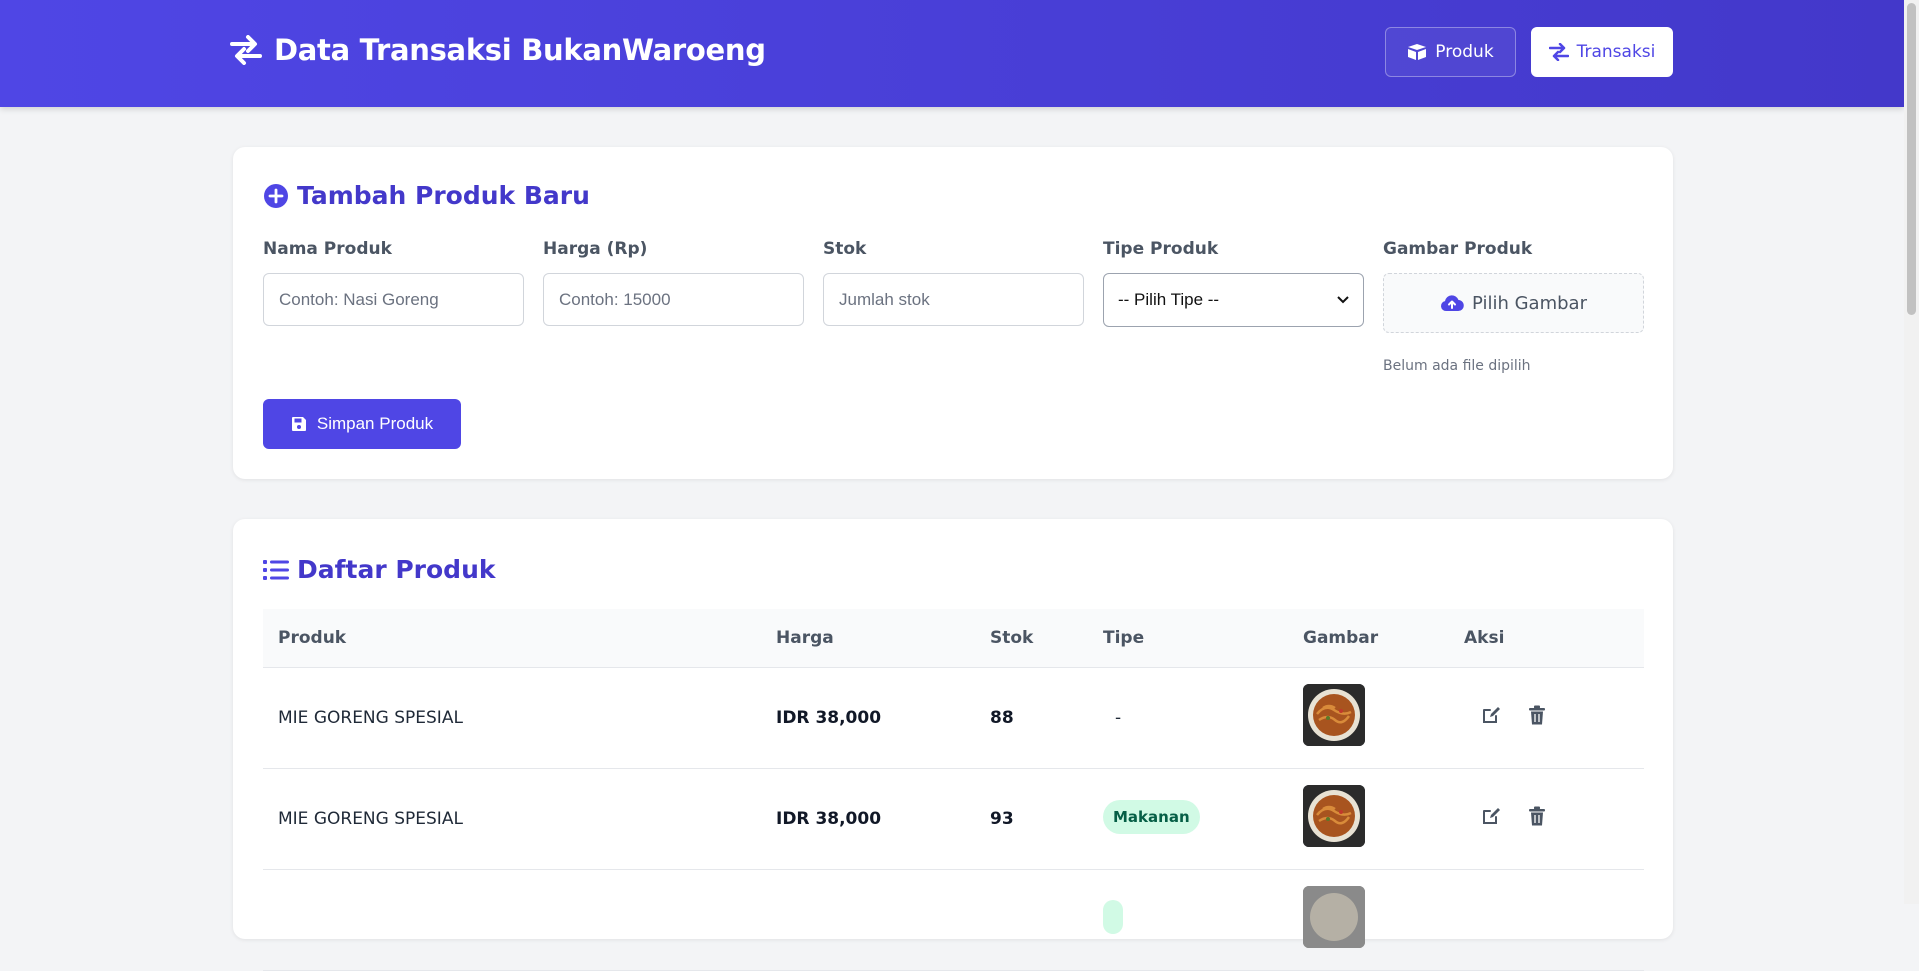 Image resolution: width=1919 pixels, height=971 pixels. I want to click on nav-transaksi-label: Transaksi, so click(1616, 52).